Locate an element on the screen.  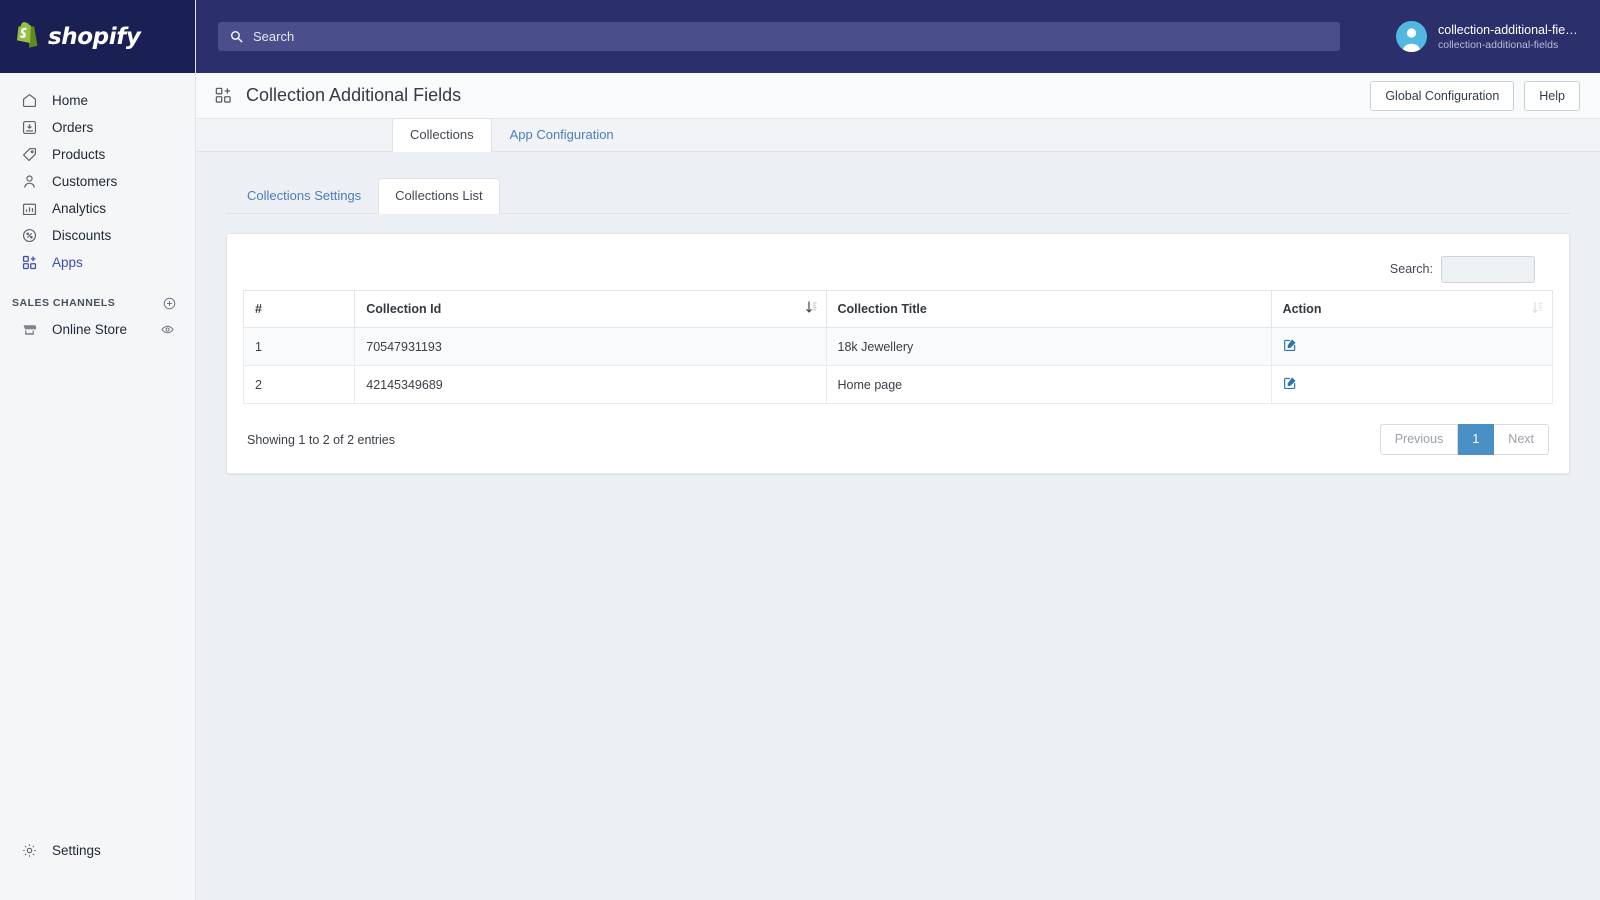
cell-collection-id: 70547931193 is located at coordinates (590, 346).